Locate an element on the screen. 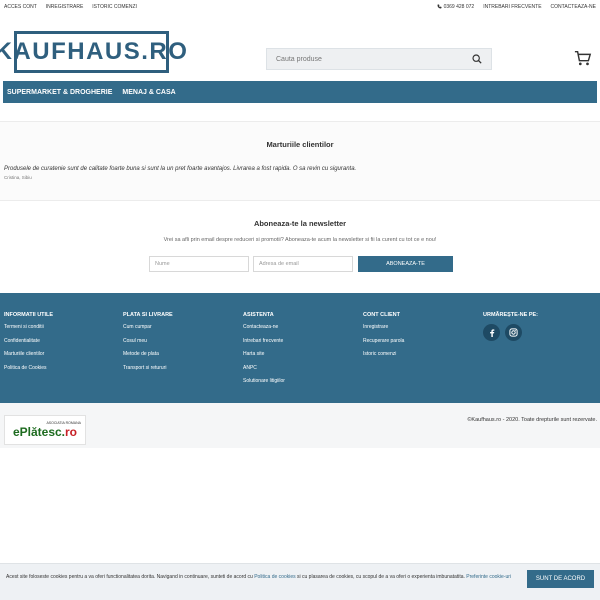 This screenshot has height=600, width=600. footer-link: Termeni si conditii is located at coordinates (28, 327).